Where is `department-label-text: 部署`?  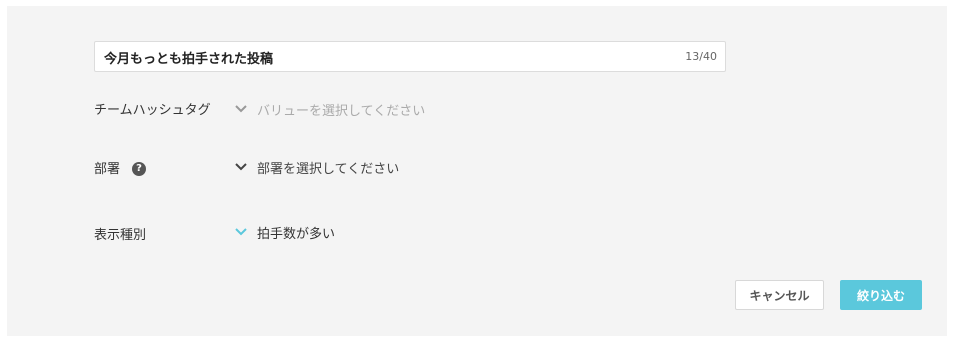 department-label-text: 部署 is located at coordinates (107, 169).